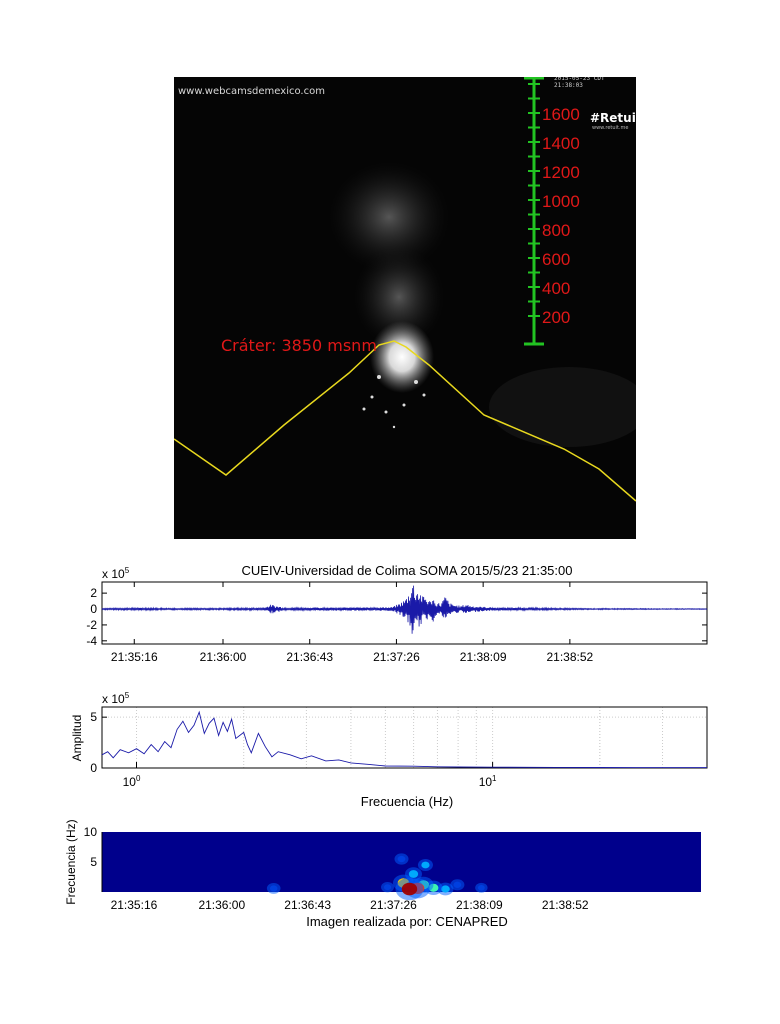  Describe the element at coordinates (251, 91) in the screenshot. I see `site-watermark: www.webcamsdemexico.com` at that location.